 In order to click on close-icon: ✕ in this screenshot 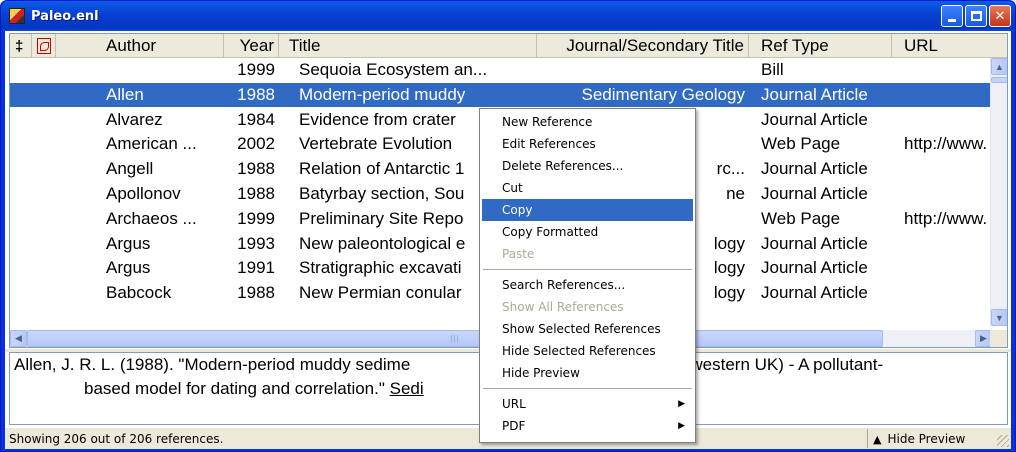, I will do `click(1000, 16)`.